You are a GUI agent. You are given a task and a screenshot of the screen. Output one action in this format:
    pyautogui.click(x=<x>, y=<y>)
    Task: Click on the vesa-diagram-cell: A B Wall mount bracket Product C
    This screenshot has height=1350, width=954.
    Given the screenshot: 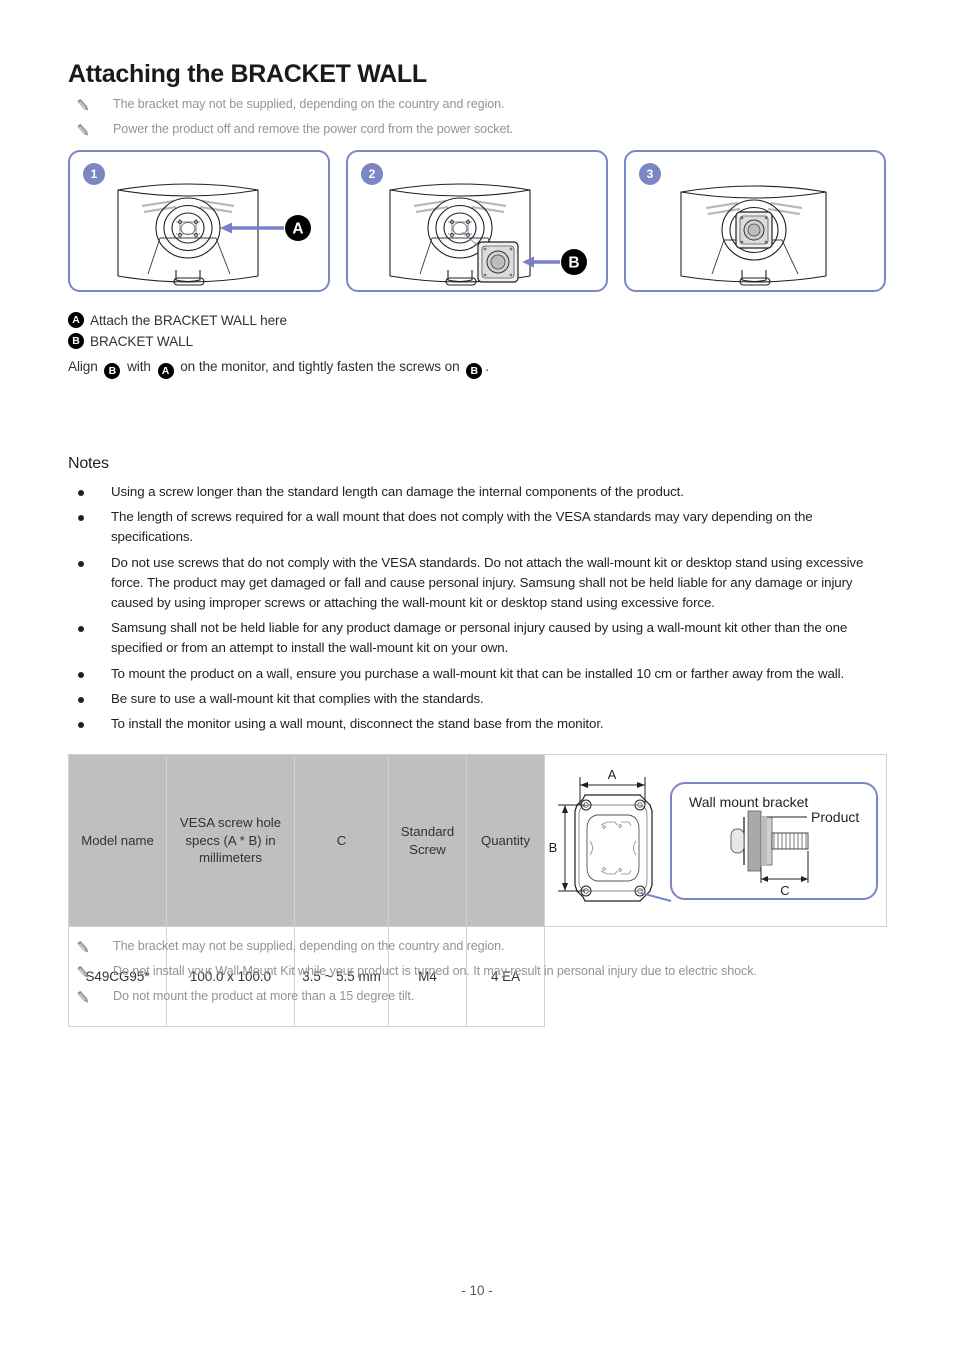 What is the action you would take?
    pyautogui.click(x=715, y=840)
    